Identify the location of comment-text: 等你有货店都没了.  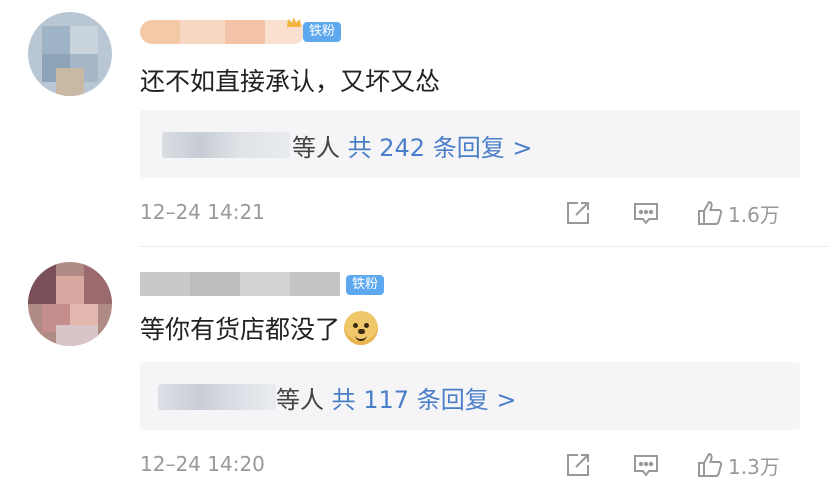
(259, 329).